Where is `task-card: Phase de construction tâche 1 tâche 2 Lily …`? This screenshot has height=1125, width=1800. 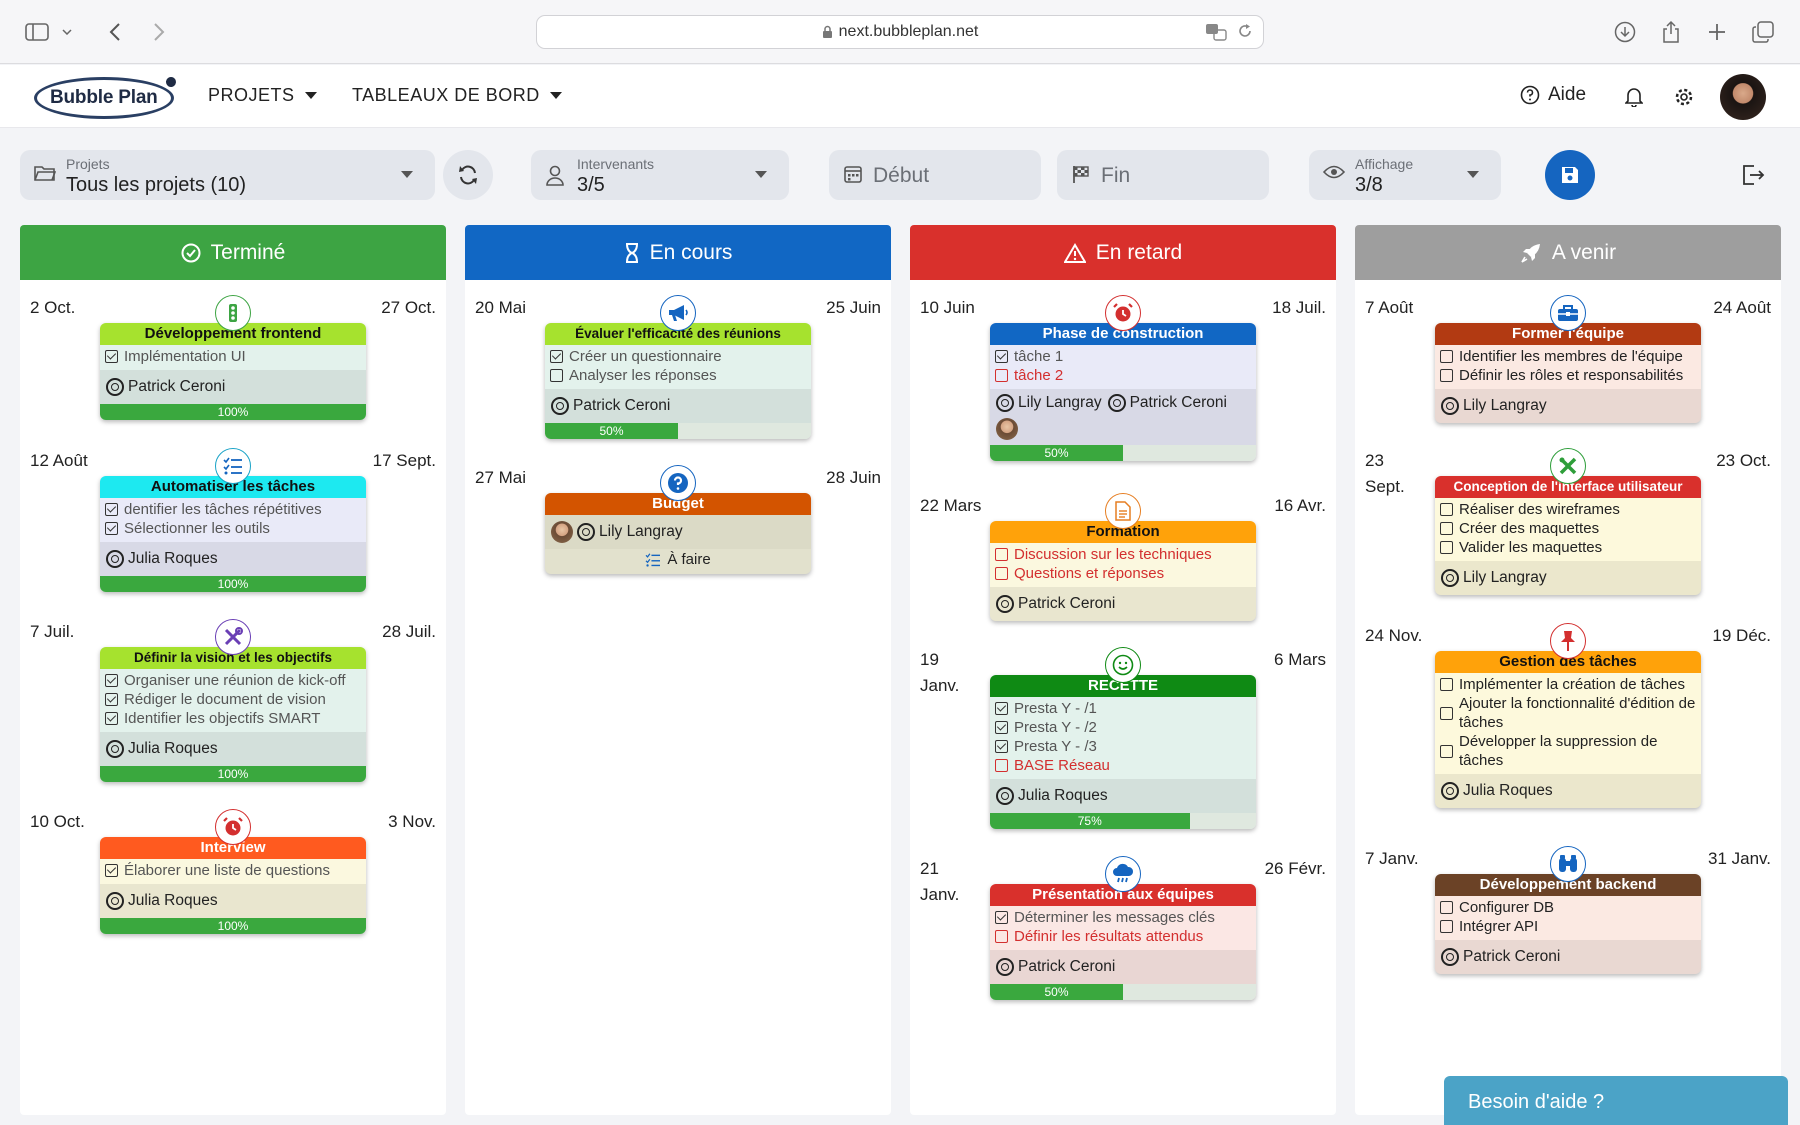 task-card: Phase de construction tâche 1 tâche 2 Lily … is located at coordinates (1123, 392).